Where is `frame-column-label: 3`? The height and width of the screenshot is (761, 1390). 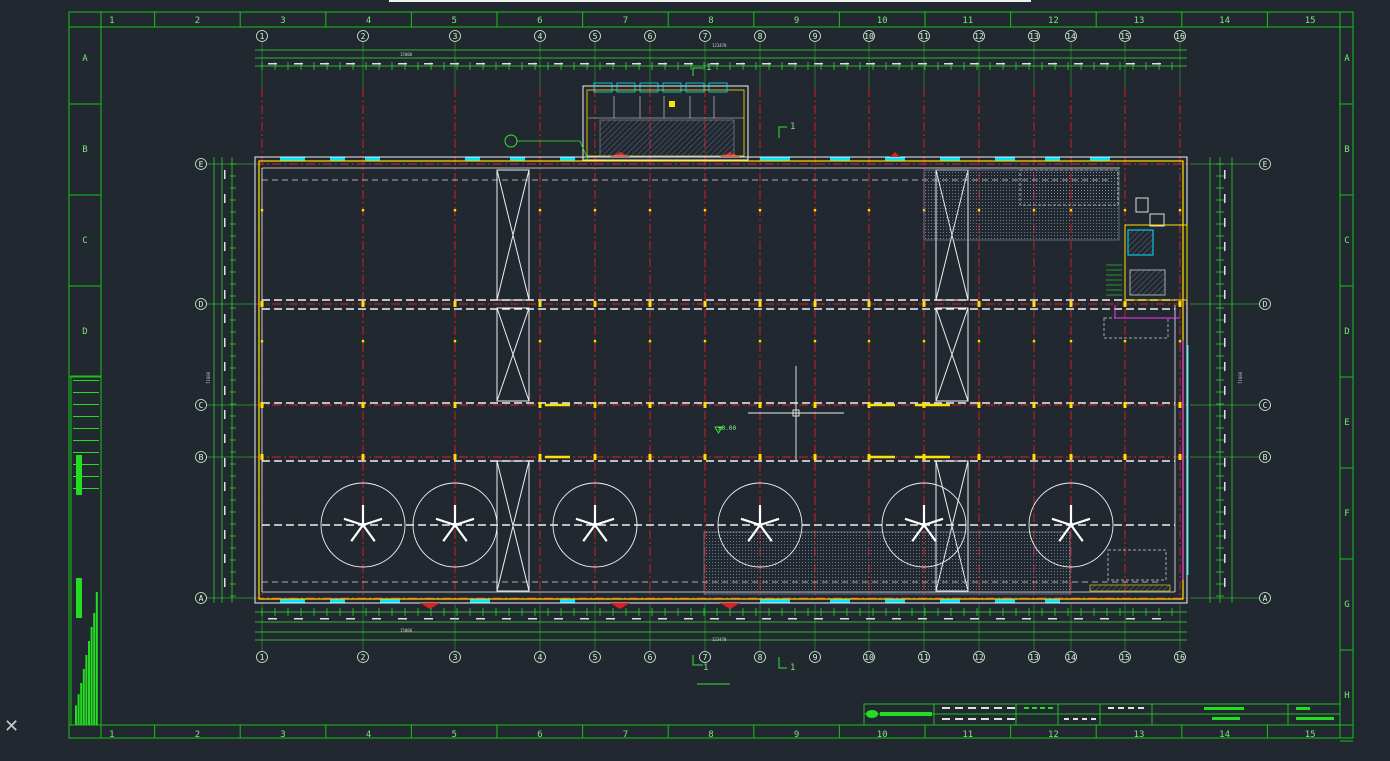
frame-column-label: 3 is located at coordinates (282, 735).